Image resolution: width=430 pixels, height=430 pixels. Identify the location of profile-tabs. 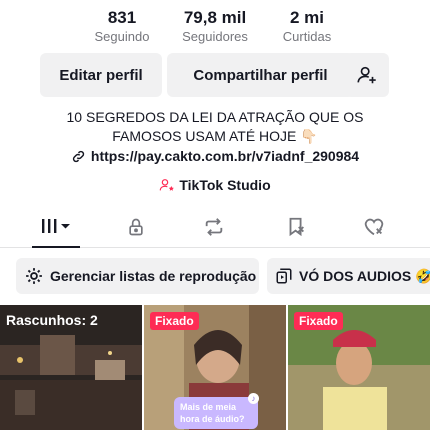
(215, 227).